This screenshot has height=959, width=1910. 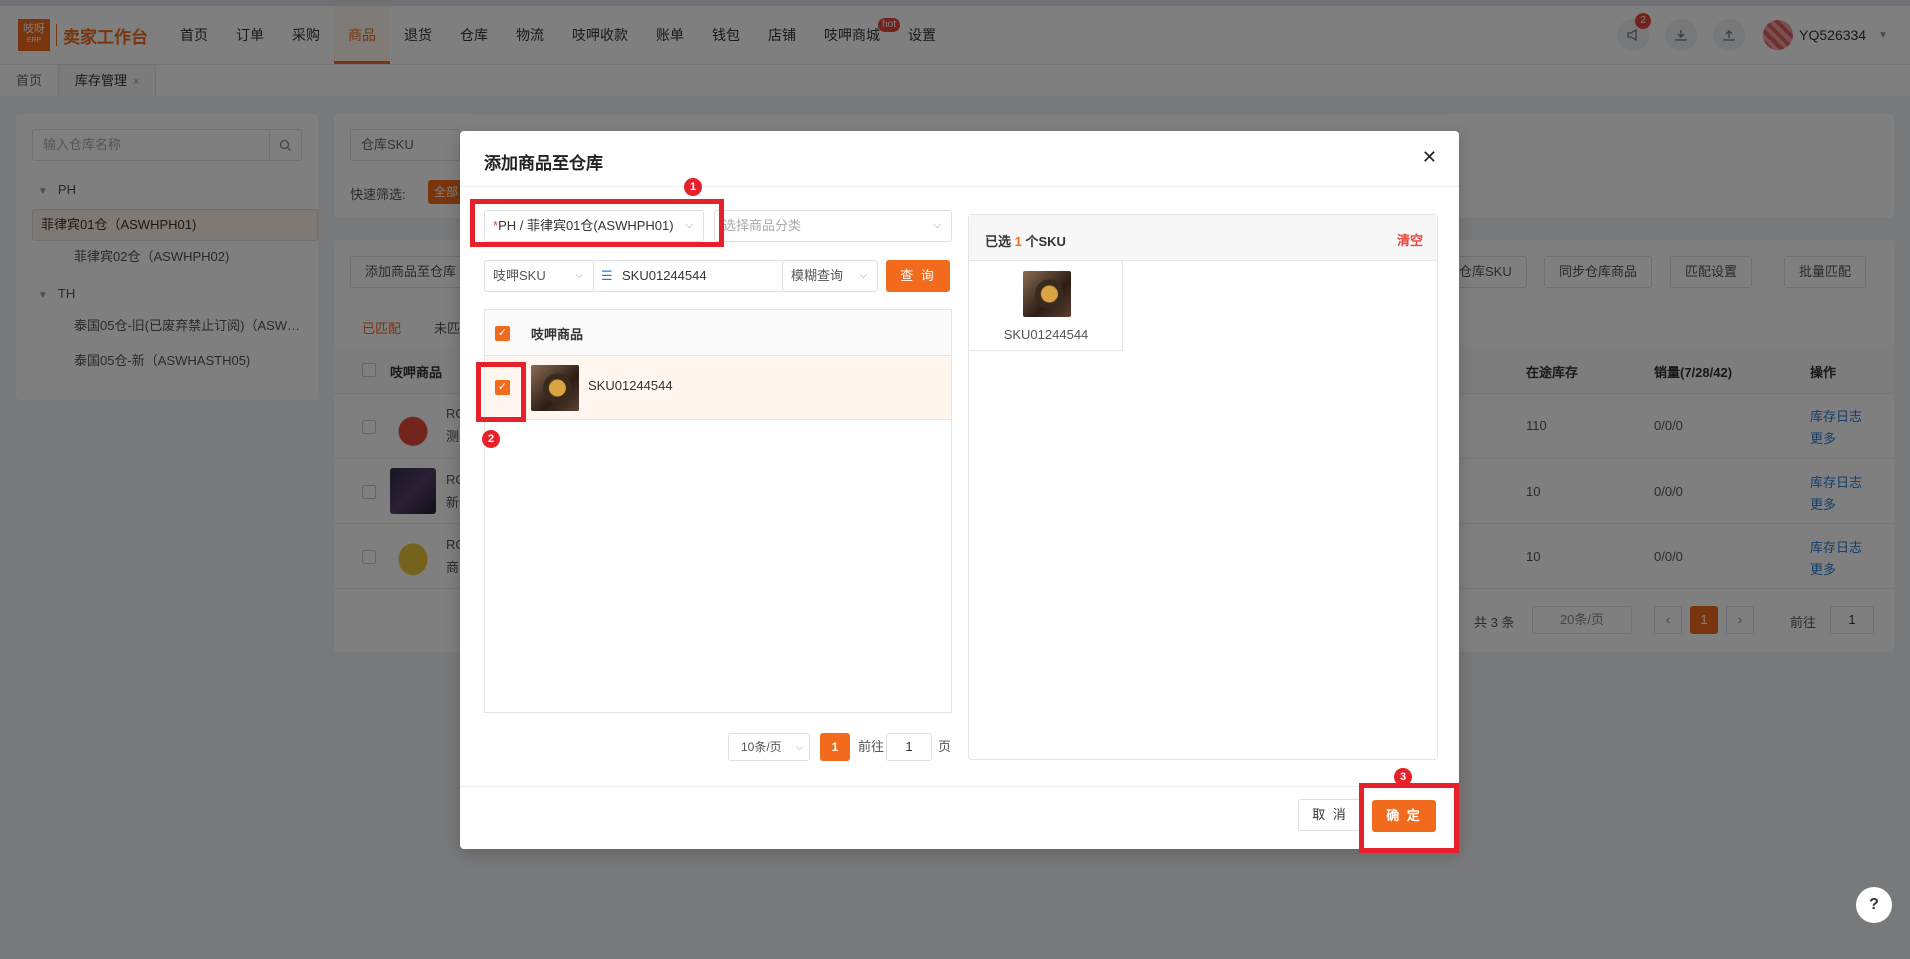 What do you see at coordinates (1203, 238) in the screenshot?
I see `selected-header: 已选 1 个SKU 清空` at bounding box center [1203, 238].